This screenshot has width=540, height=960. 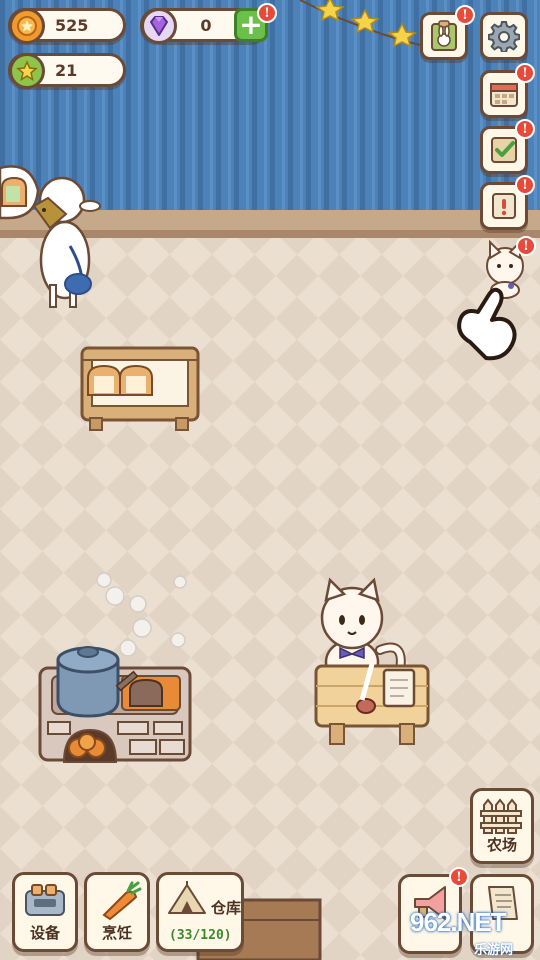 What do you see at coordinates (501, 845) in the screenshot?
I see `farm-label: 农场` at bounding box center [501, 845].